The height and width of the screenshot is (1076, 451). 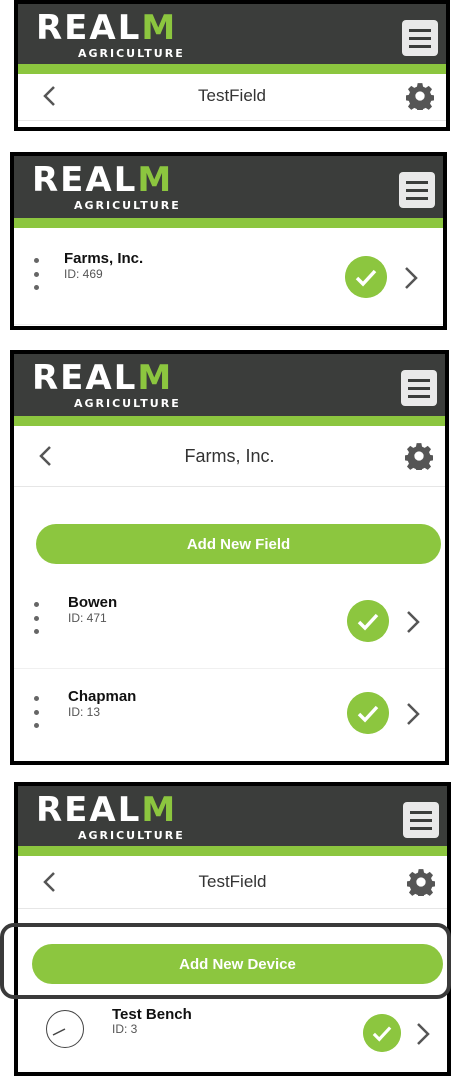 I want to click on highlight-callout, so click(x=225, y=961).